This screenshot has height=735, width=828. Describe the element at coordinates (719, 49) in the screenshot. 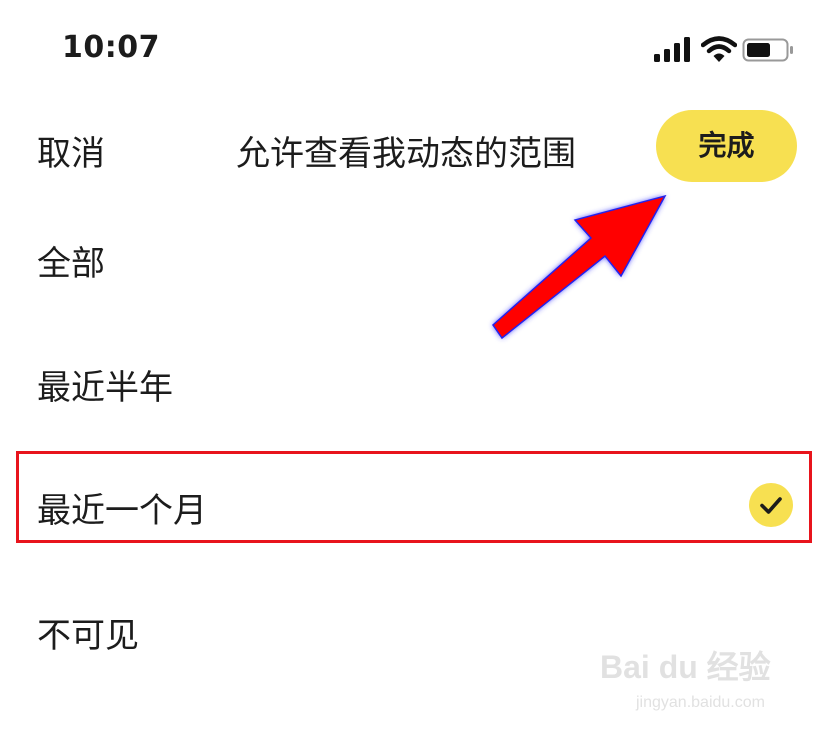

I see `wifi-icon` at that location.